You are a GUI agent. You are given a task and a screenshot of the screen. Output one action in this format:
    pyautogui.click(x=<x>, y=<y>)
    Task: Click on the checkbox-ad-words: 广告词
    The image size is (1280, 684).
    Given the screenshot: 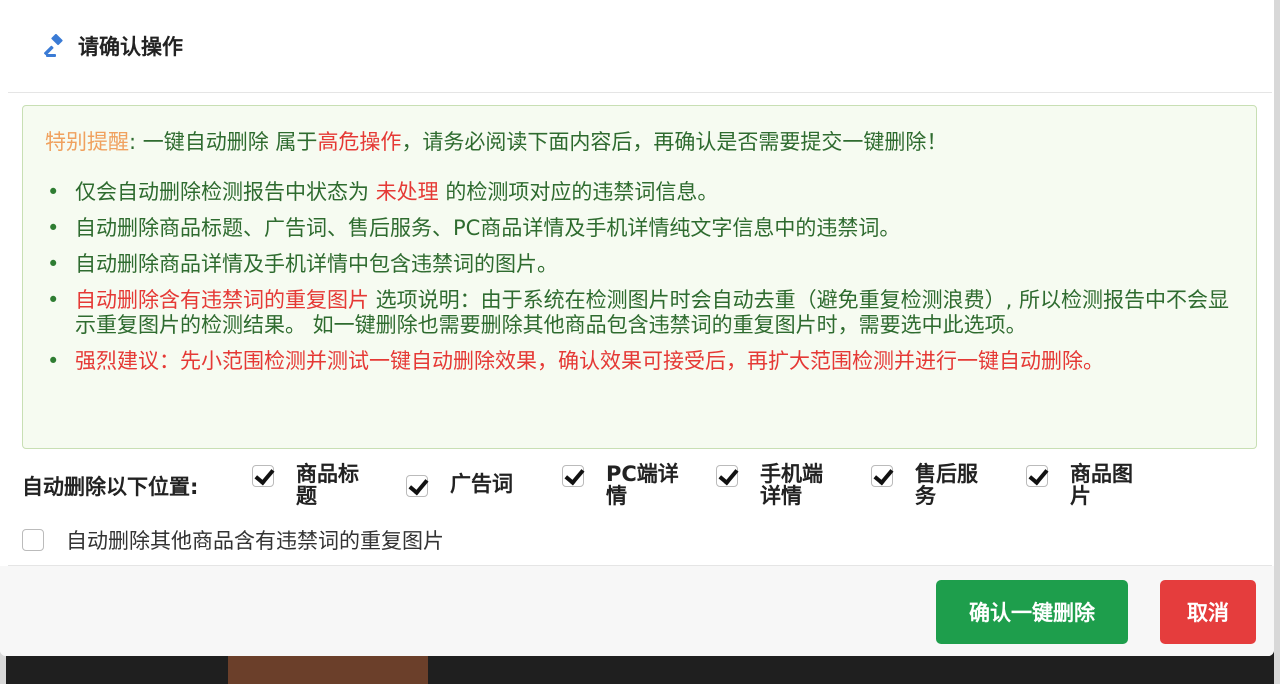 What is the action you would take?
    pyautogui.click(x=468, y=485)
    